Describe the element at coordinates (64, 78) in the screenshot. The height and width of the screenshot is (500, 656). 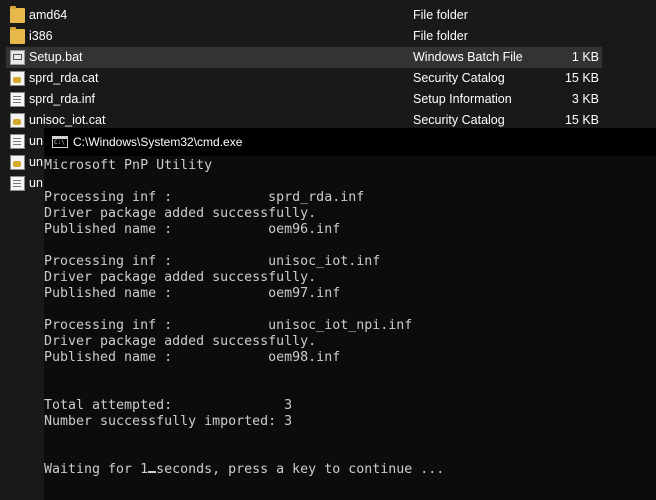
I see `file-name: sprd_rda.cat` at that location.